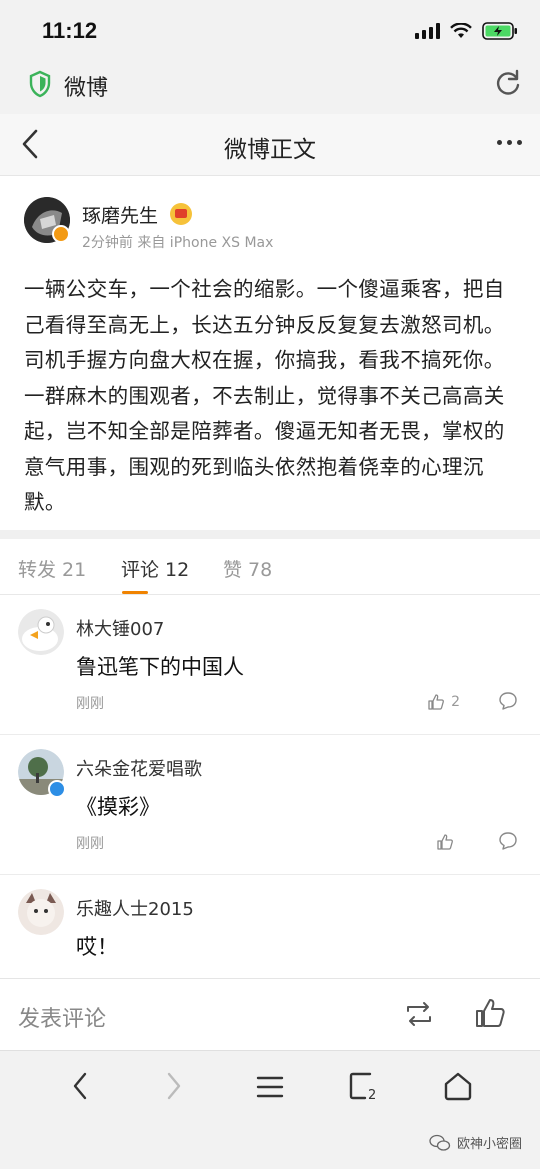 This screenshot has height=1169, width=540. What do you see at coordinates (372, 1094) in the screenshot?
I see `svg-text: 2` at bounding box center [372, 1094].